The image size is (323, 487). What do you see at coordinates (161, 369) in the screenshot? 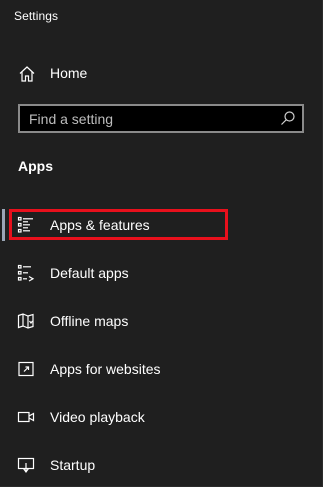
I see `nav-item-apps-for-websites: Apps for websites` at bounding box center [161, 369].